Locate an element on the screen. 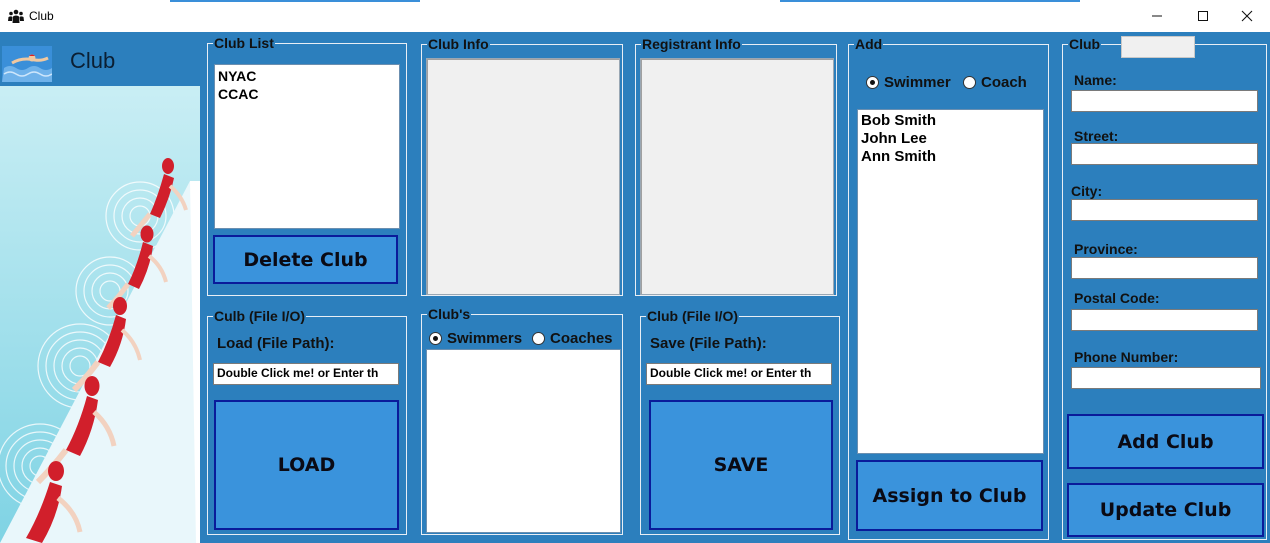  postal-code-input is located at coordinates (1164, 320).